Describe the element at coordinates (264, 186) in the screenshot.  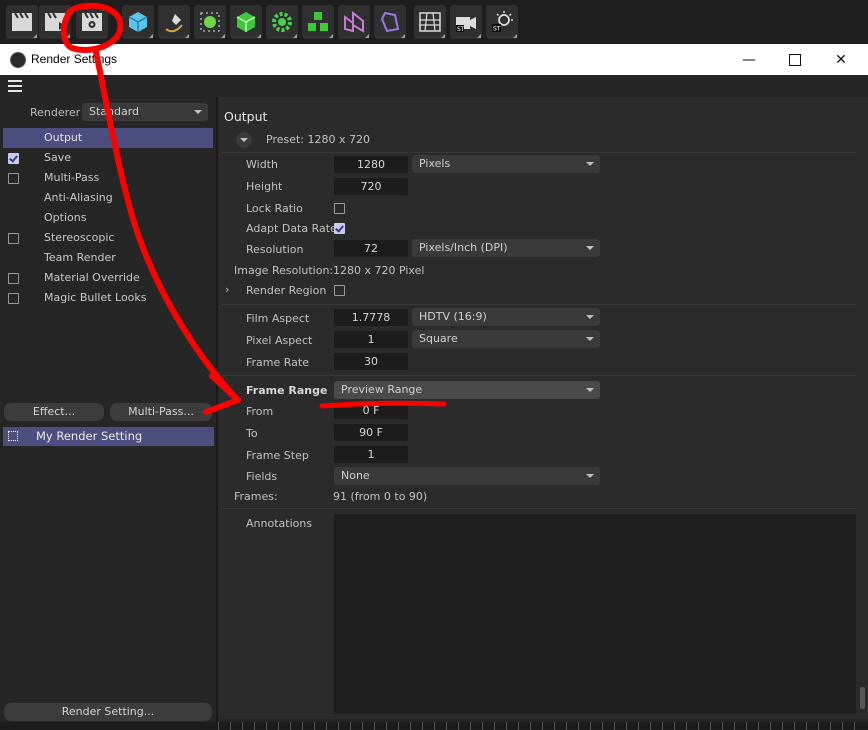
I see `height-label: Height` at that location.